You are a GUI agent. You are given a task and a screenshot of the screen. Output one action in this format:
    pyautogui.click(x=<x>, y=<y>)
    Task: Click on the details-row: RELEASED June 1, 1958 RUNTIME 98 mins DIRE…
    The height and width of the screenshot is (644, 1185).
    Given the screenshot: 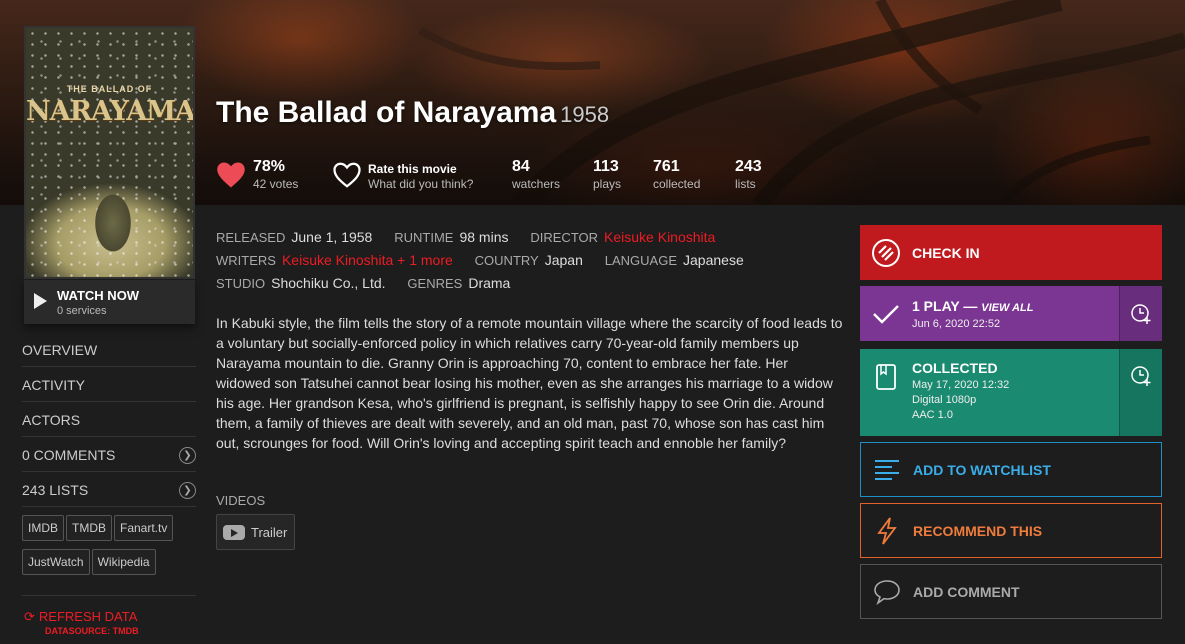 What is the action you would take?
    pyautogui.click(x=480, y=237)
    